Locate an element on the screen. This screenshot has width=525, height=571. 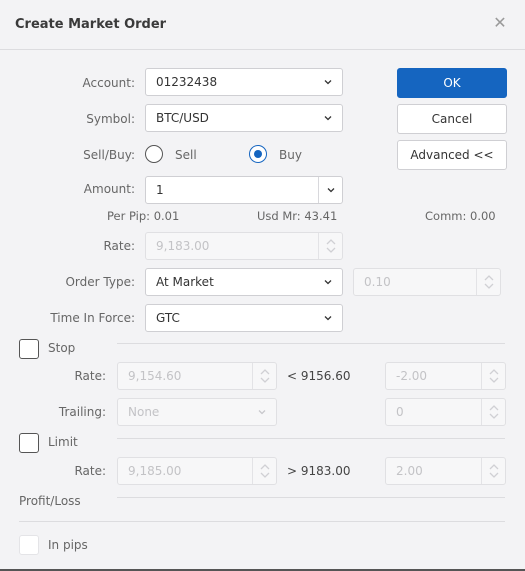
stop-rate-spinner is located at coordinates (264, 376).